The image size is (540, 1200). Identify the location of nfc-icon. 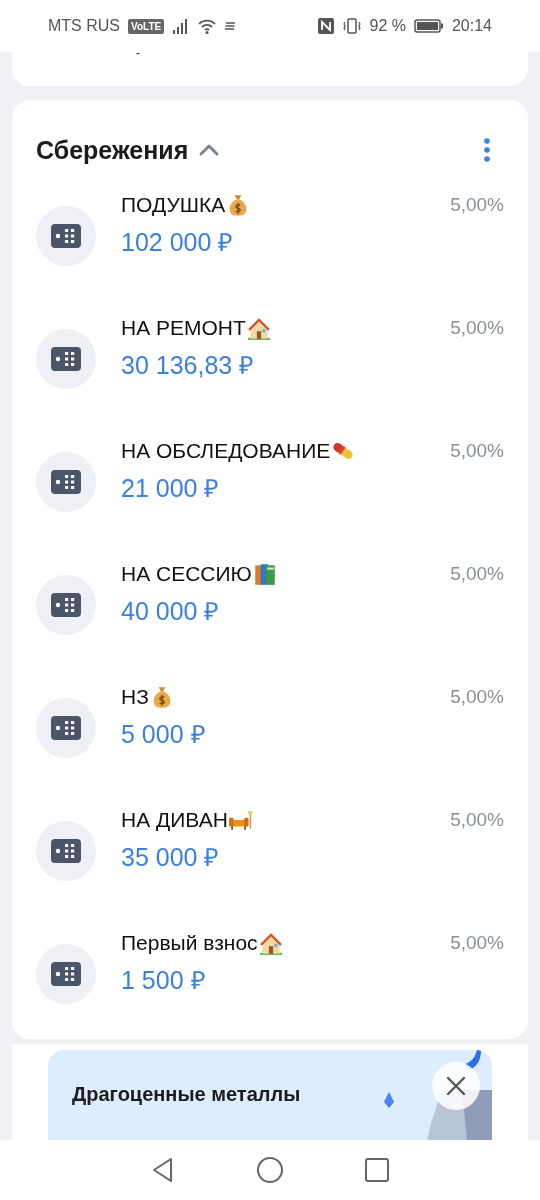
(326, 26).